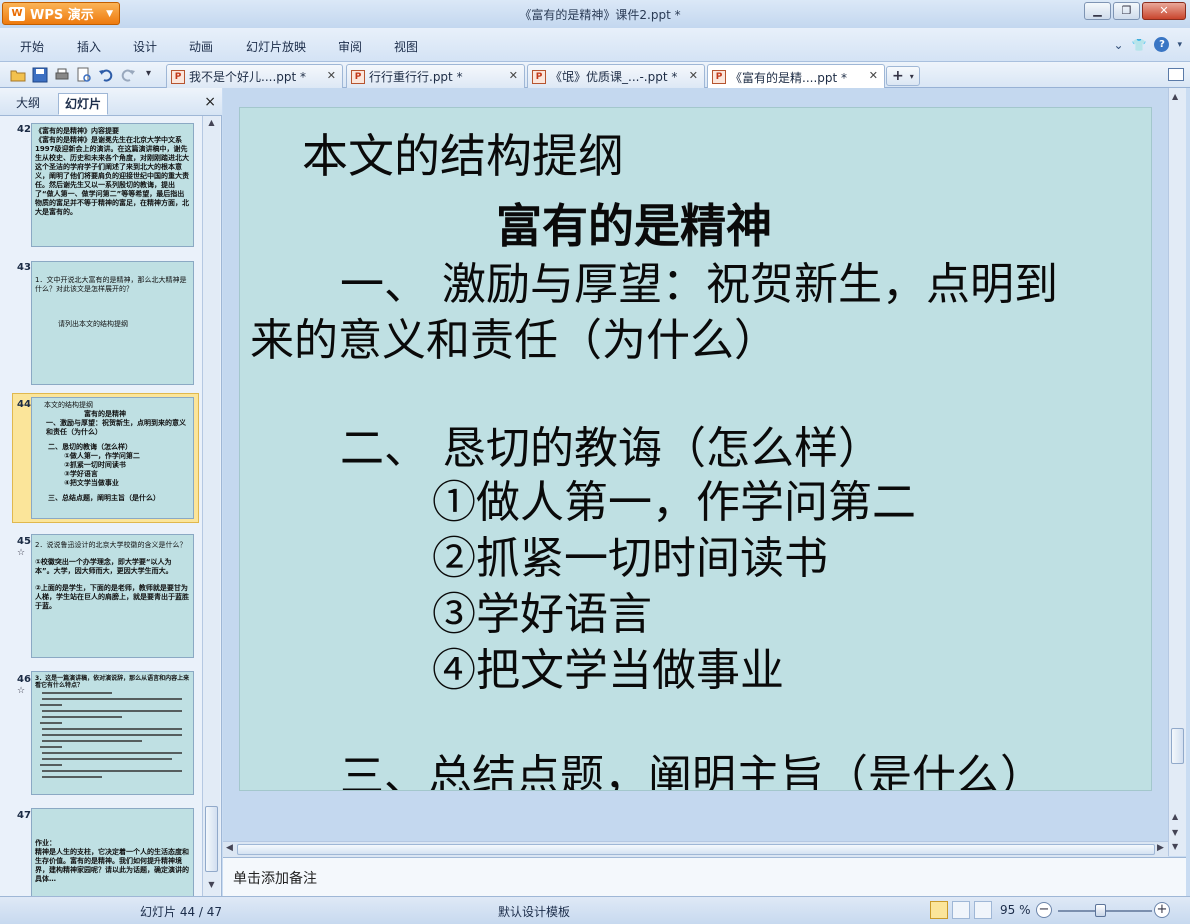 The image size is (1190, 924). What do you see at coordinates (674, 502) in the screenshot?
I see `section2-point-1: ①做人第一，作学问第二` at bounding box center [674, 502].